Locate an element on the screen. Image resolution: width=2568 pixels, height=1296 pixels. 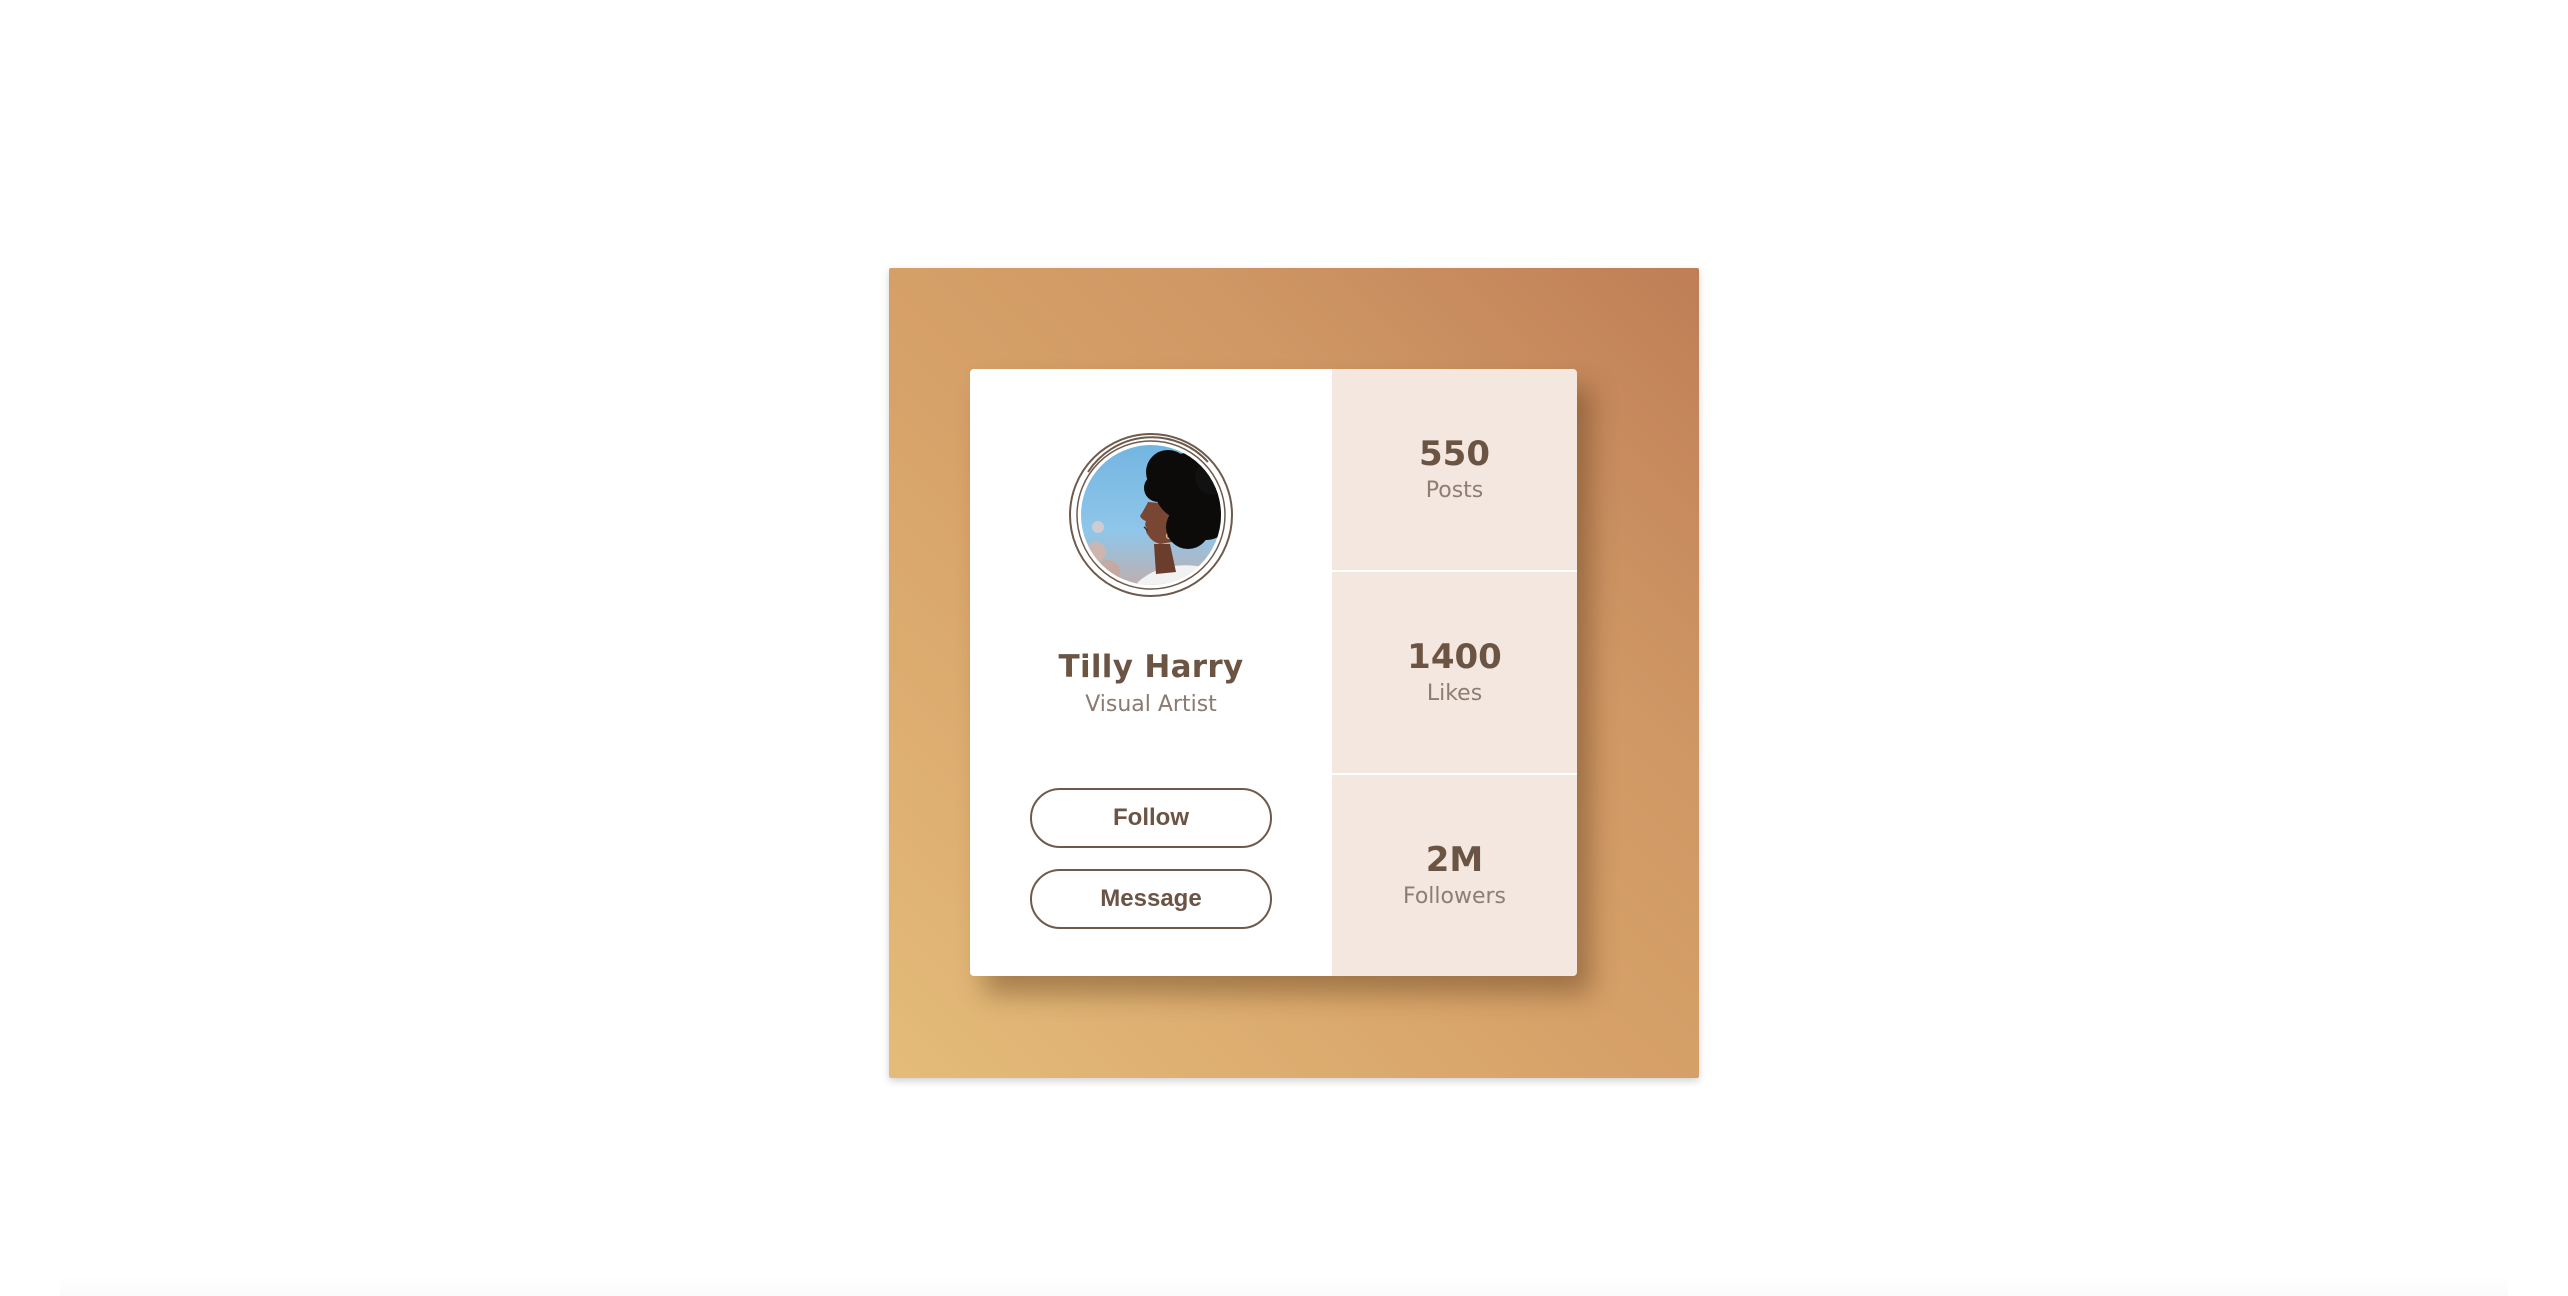
profile-name: Tilly Harry is located at coordinates (1151, 667).